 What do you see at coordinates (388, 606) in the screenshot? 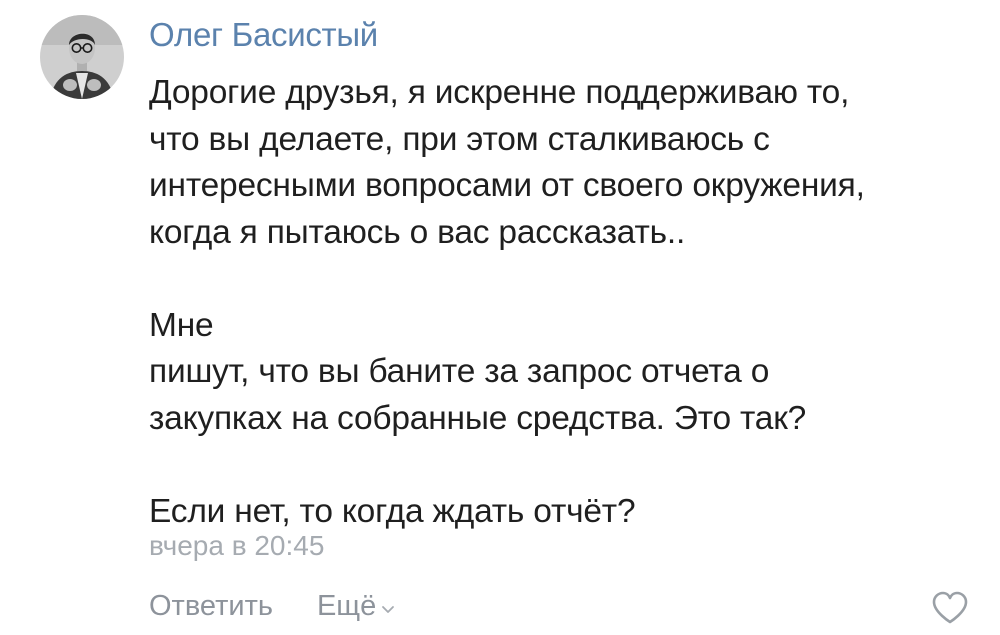
I see `chevron-down-icon` at bounding box center [388, 606].